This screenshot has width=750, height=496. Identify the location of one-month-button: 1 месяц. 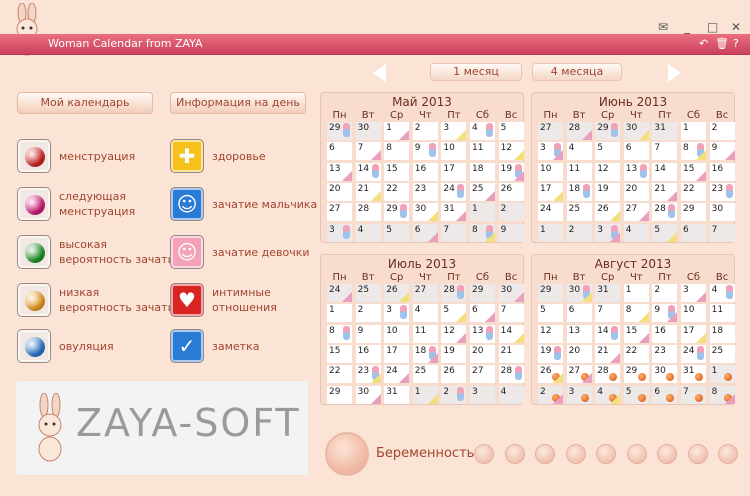
(476, 72).